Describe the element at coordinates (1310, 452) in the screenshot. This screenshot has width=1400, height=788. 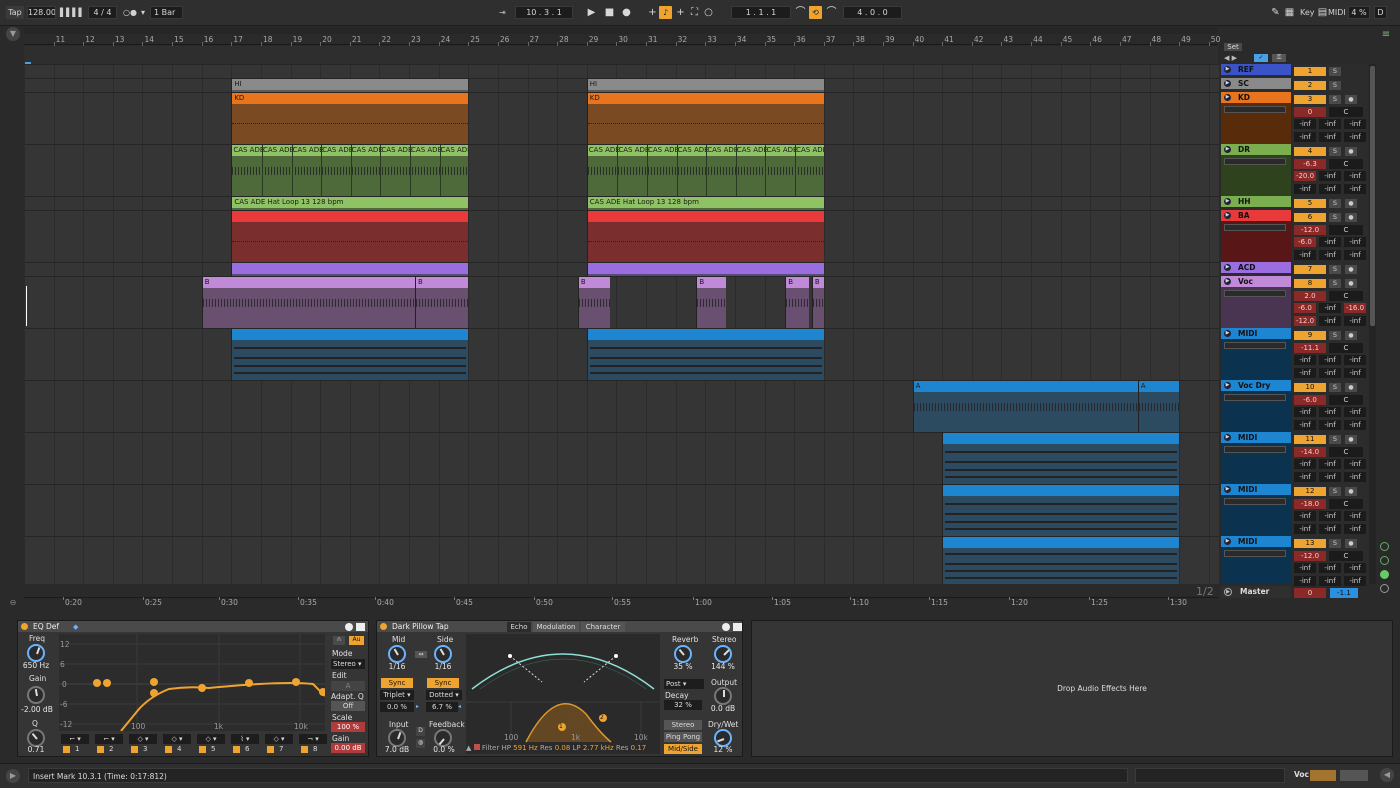
I see `track-volume: -14.0` at that location.